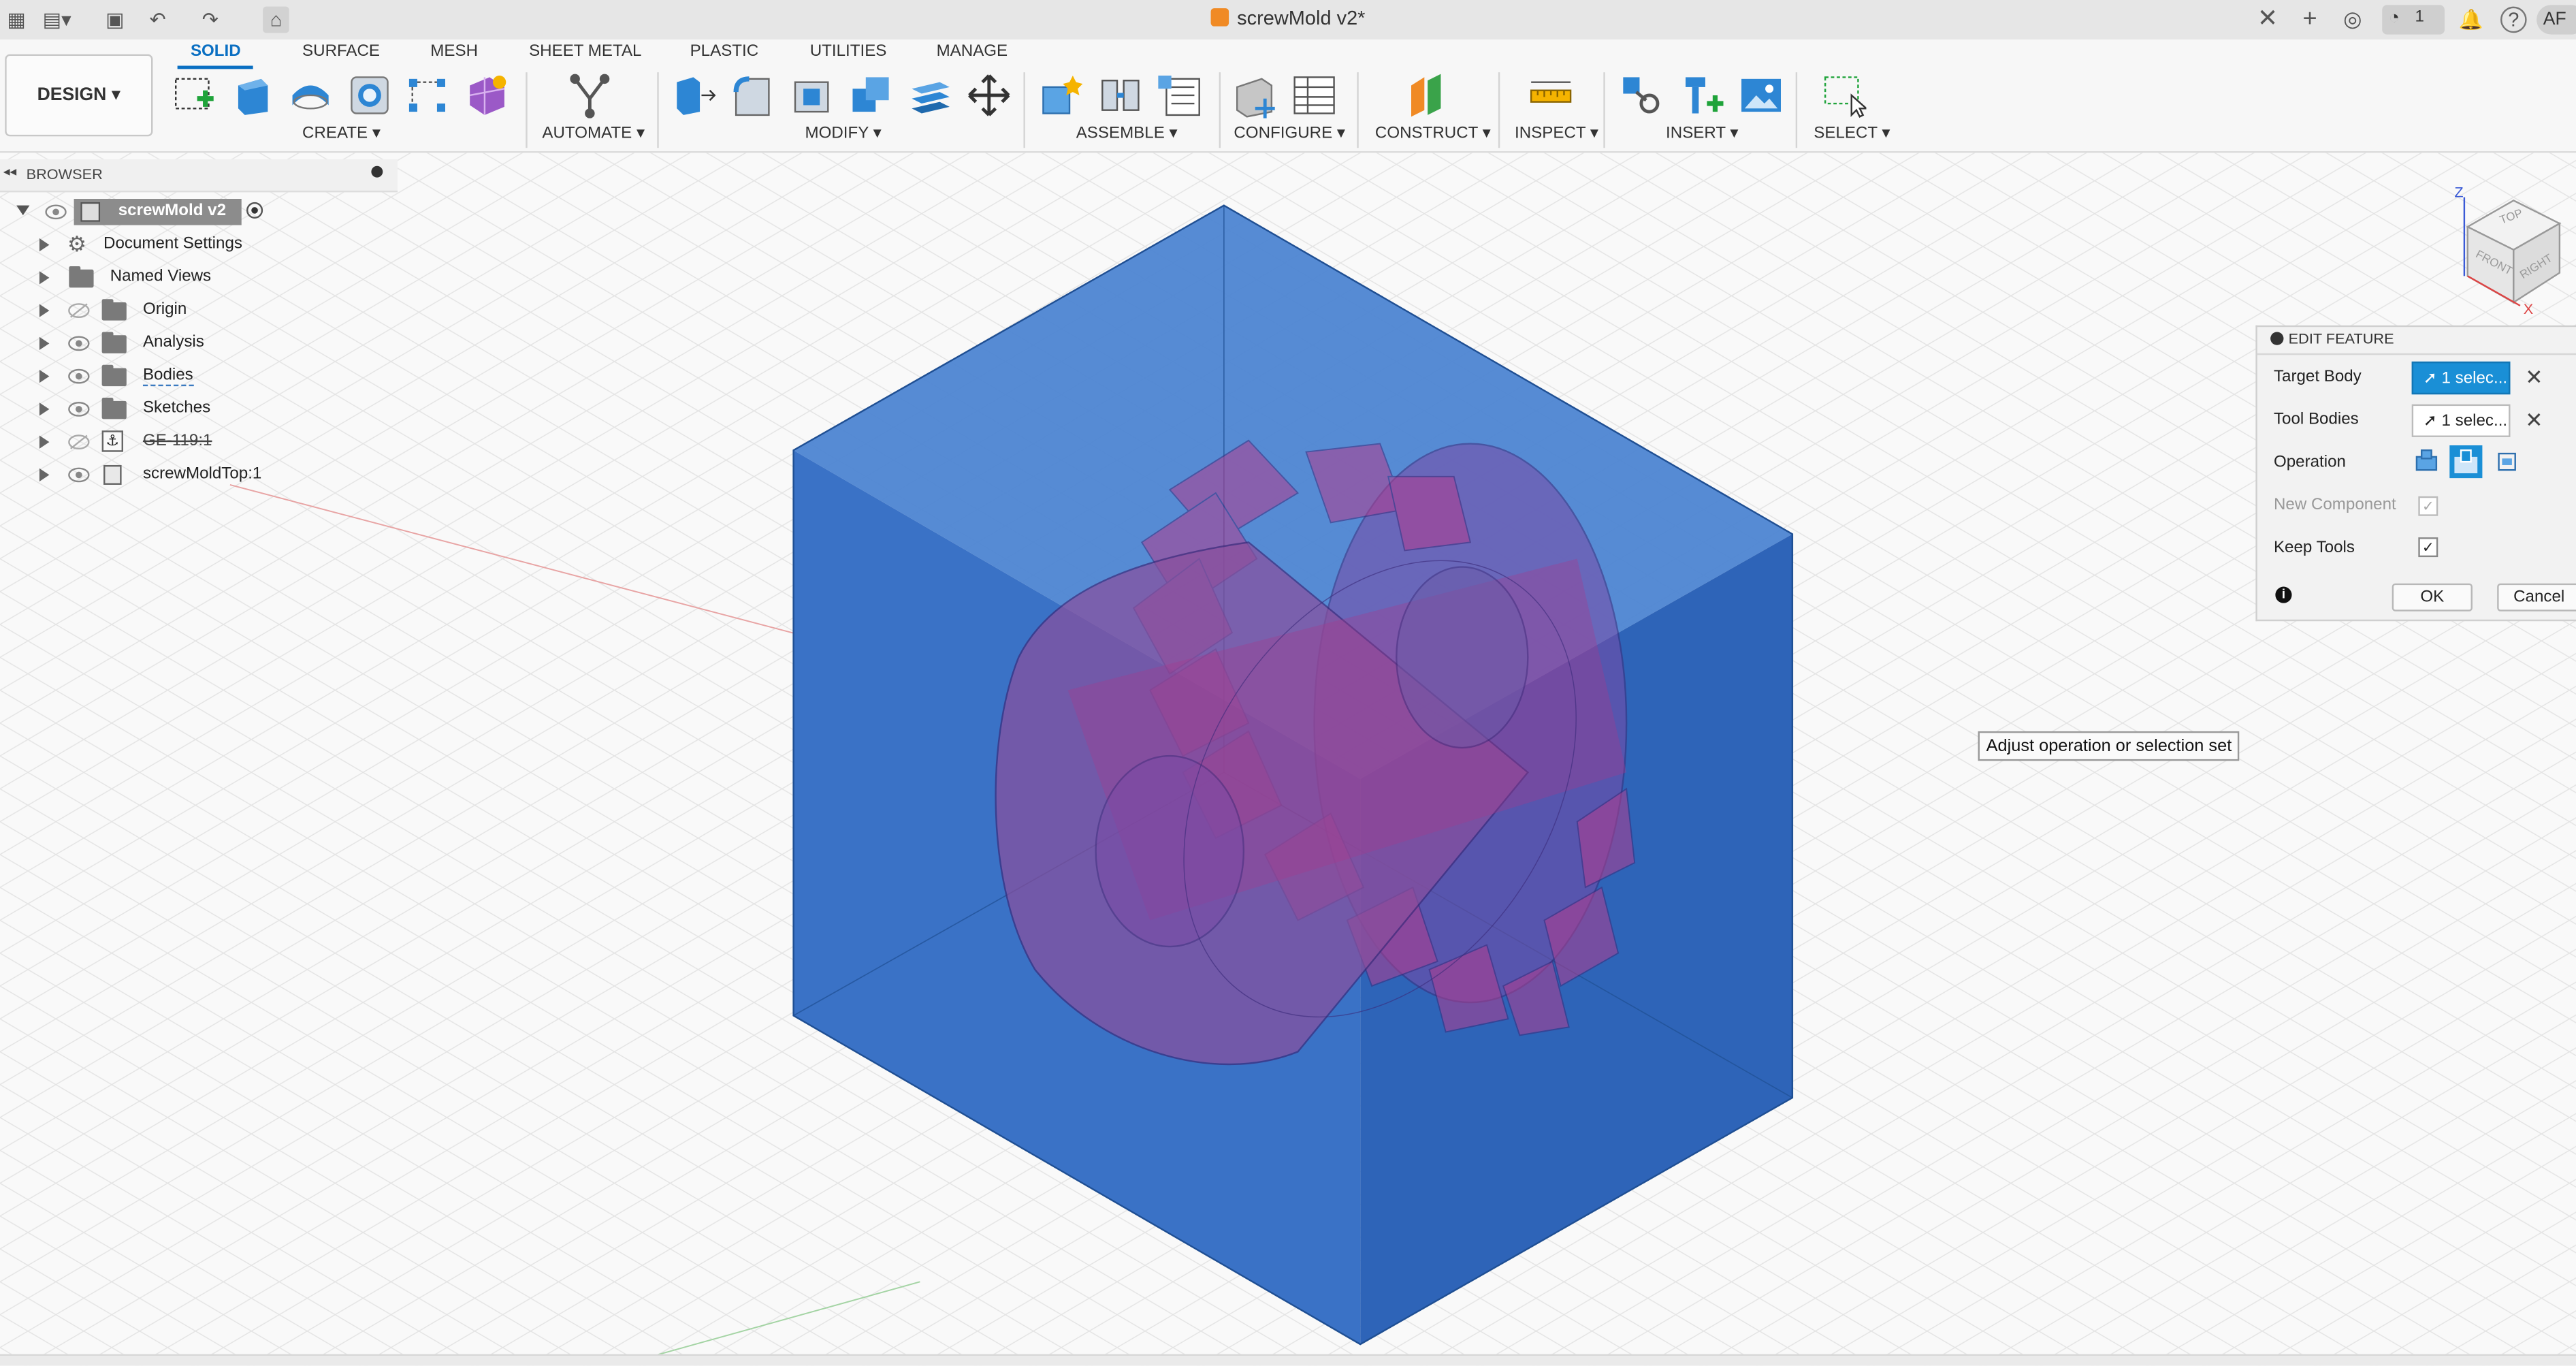  Describe the element at coordinates (1127, 134) in the screenshot. I see `assemble-menu: ASSEMBLE ▾` at that location.